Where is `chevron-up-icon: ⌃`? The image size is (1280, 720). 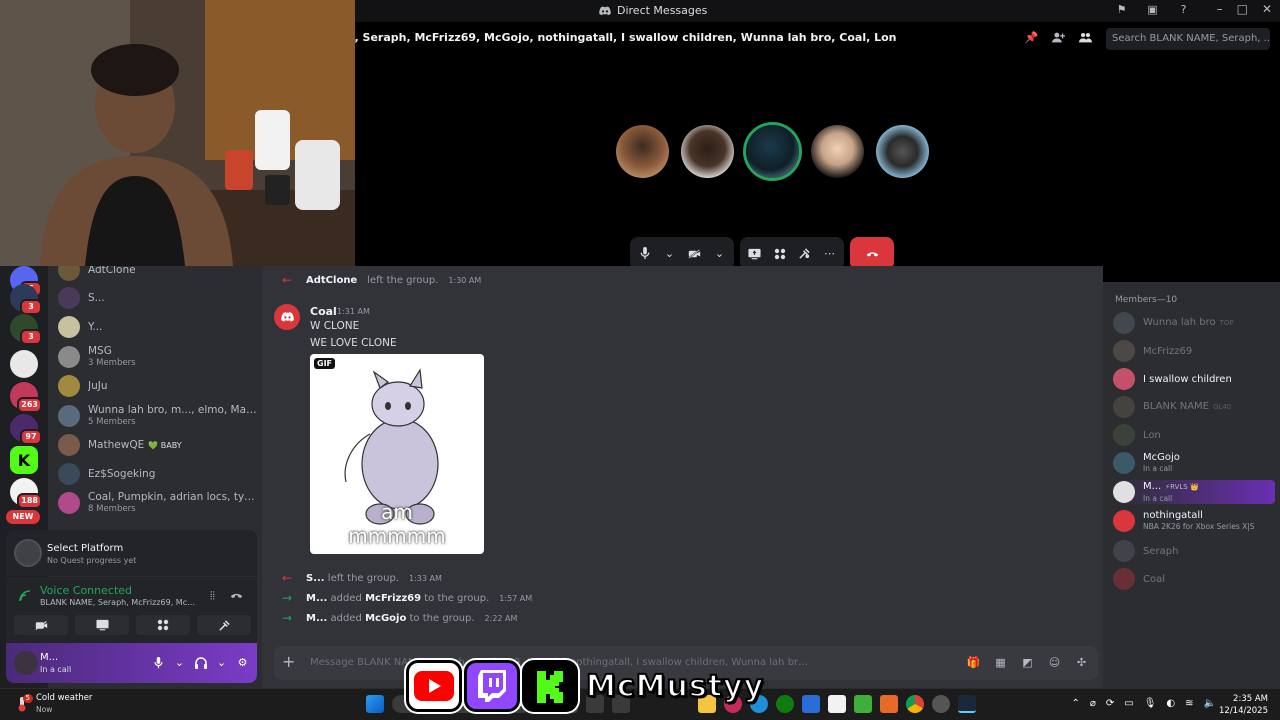 chevron-up-icon: ⌃ is located at coordinates (1075, 703).